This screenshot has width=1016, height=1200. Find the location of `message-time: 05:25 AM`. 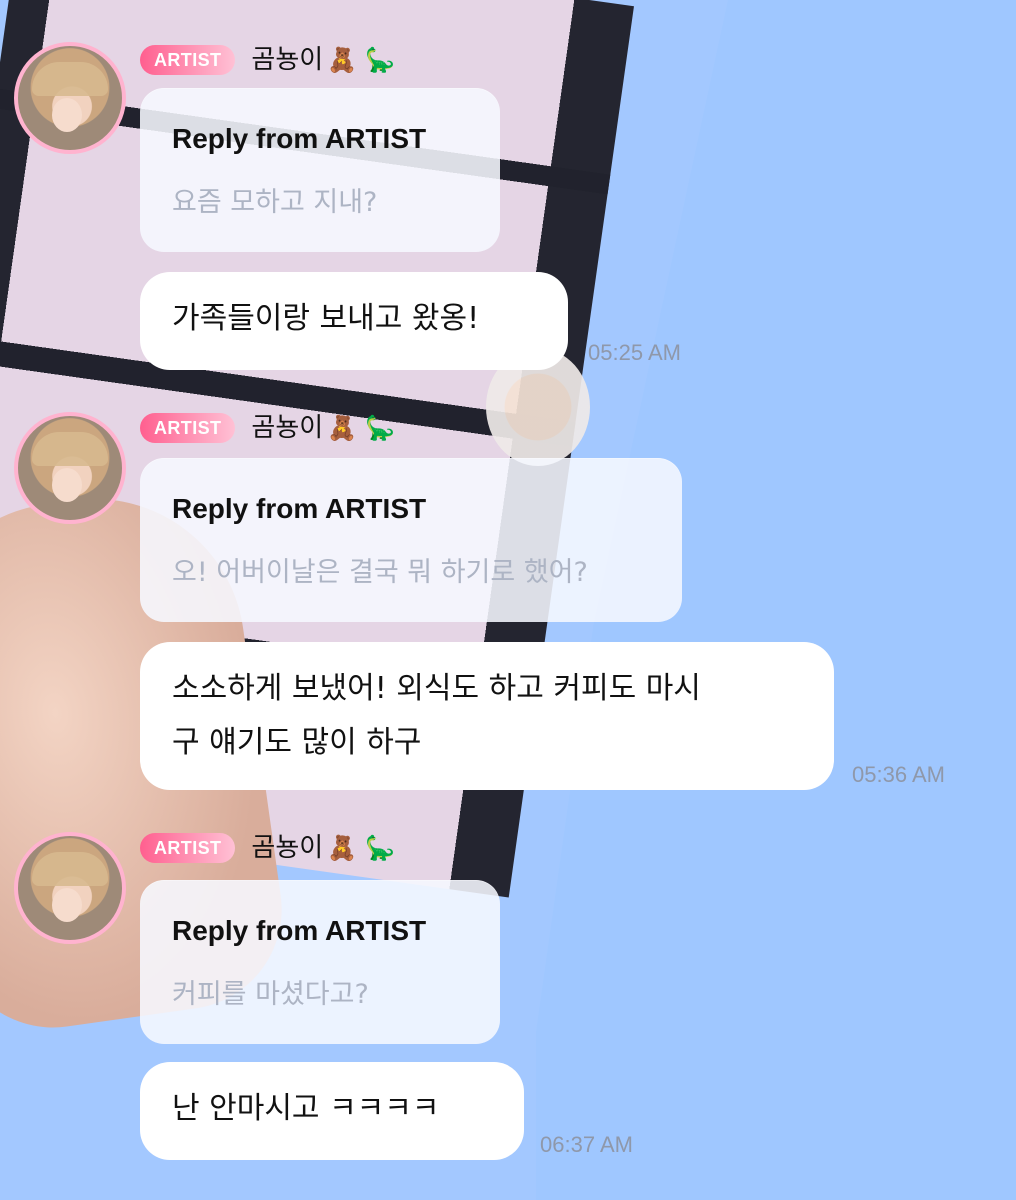

message-time: 05:25 AM is located at coordinates (634, 352).